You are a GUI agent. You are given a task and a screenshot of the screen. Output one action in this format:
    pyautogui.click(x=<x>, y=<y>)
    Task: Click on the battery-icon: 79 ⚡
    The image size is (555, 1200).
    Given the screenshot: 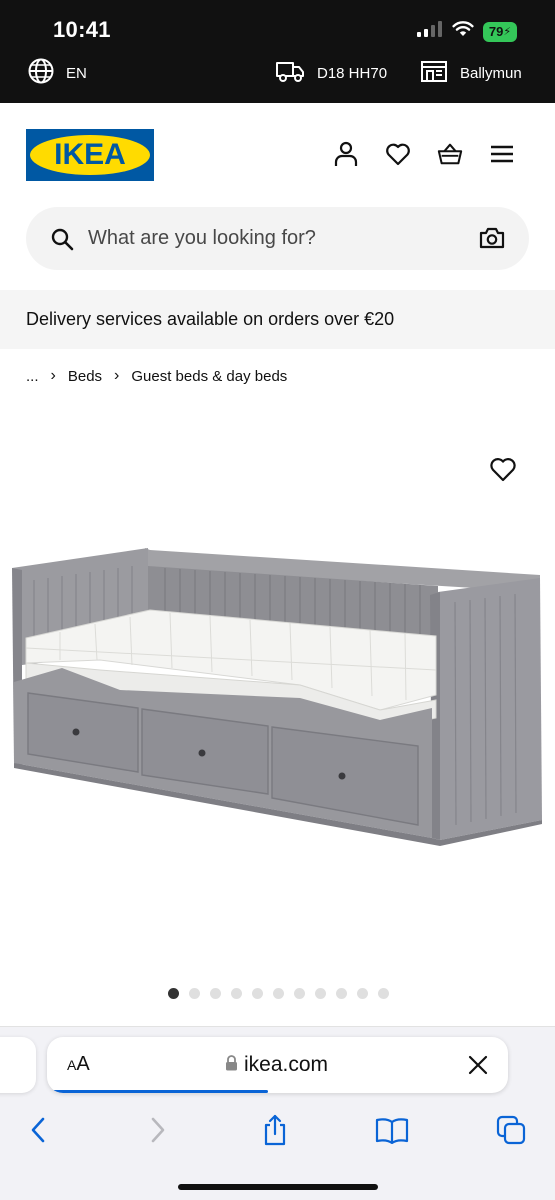 What is the action you would take?
    pyautogui.click(x=500, y=31)
    